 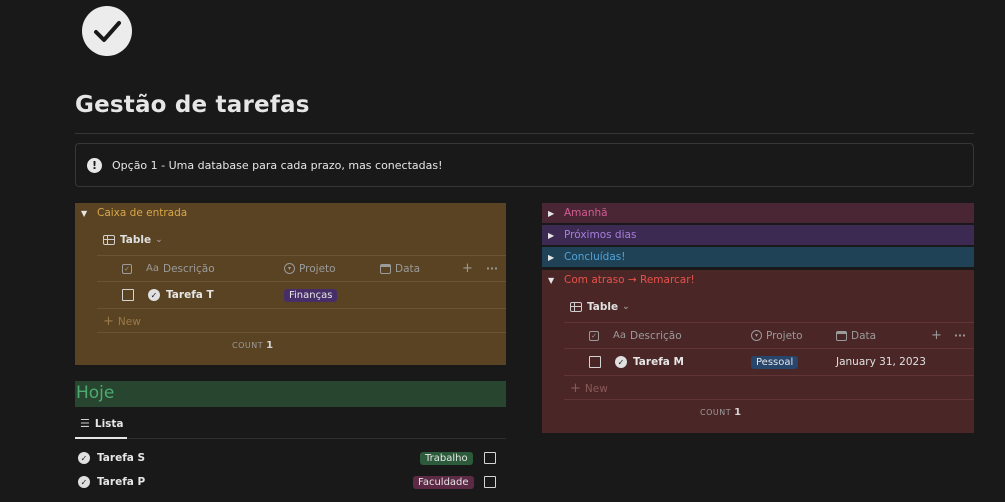 I want to click on lista-label: Lista, so click(x=109, y=423).